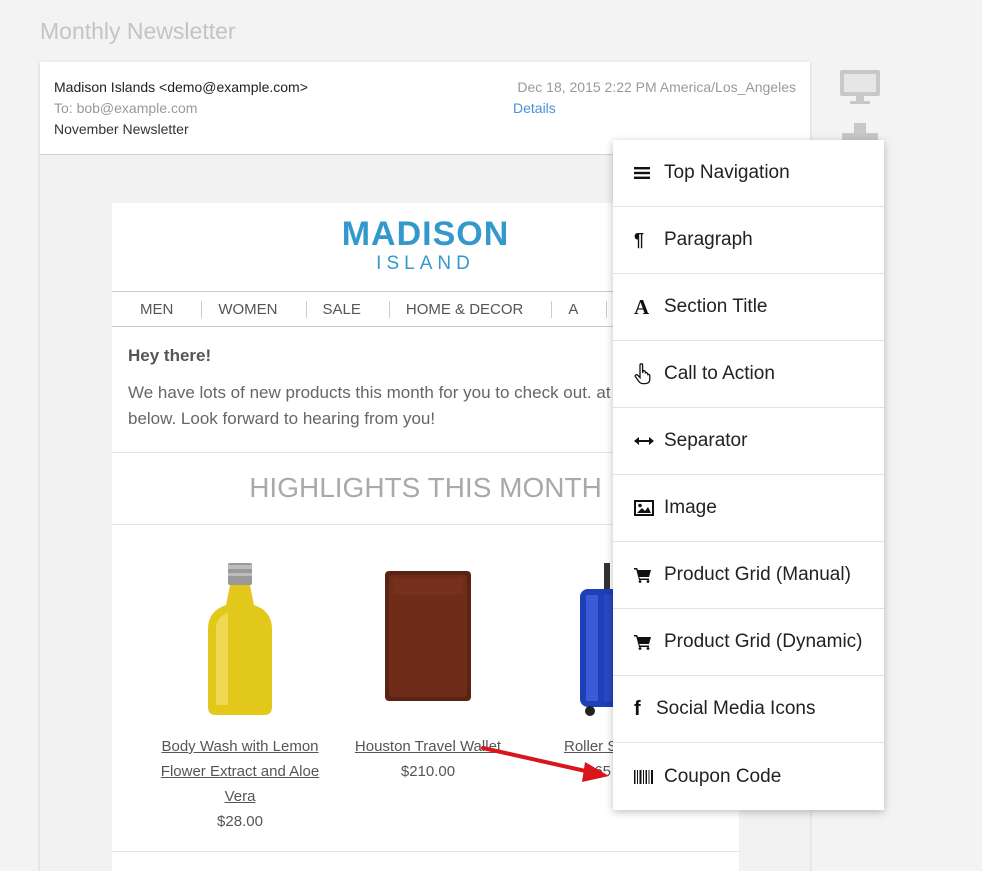  What do you see at coordinates (645, 777) in the screenshot?
I see `barcode-icon` at bounding box center [645, 777].